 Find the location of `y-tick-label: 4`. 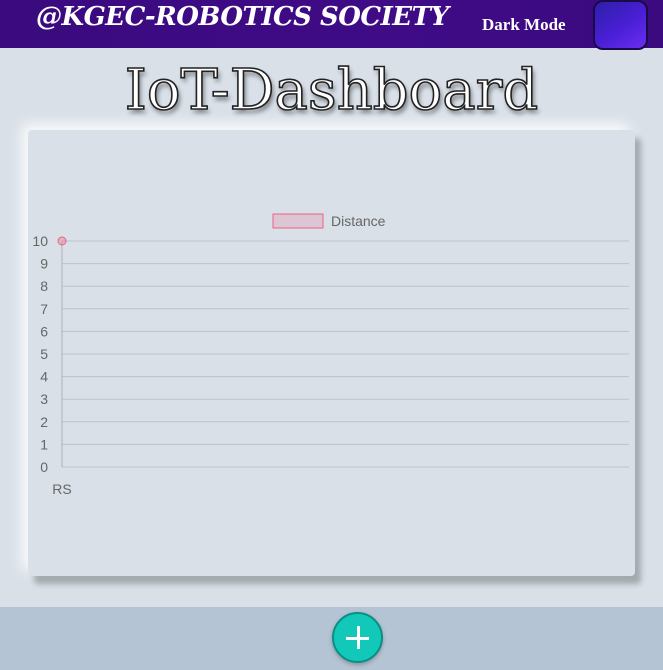

y-tick-label: 4 is located at coordinates (44, 377).